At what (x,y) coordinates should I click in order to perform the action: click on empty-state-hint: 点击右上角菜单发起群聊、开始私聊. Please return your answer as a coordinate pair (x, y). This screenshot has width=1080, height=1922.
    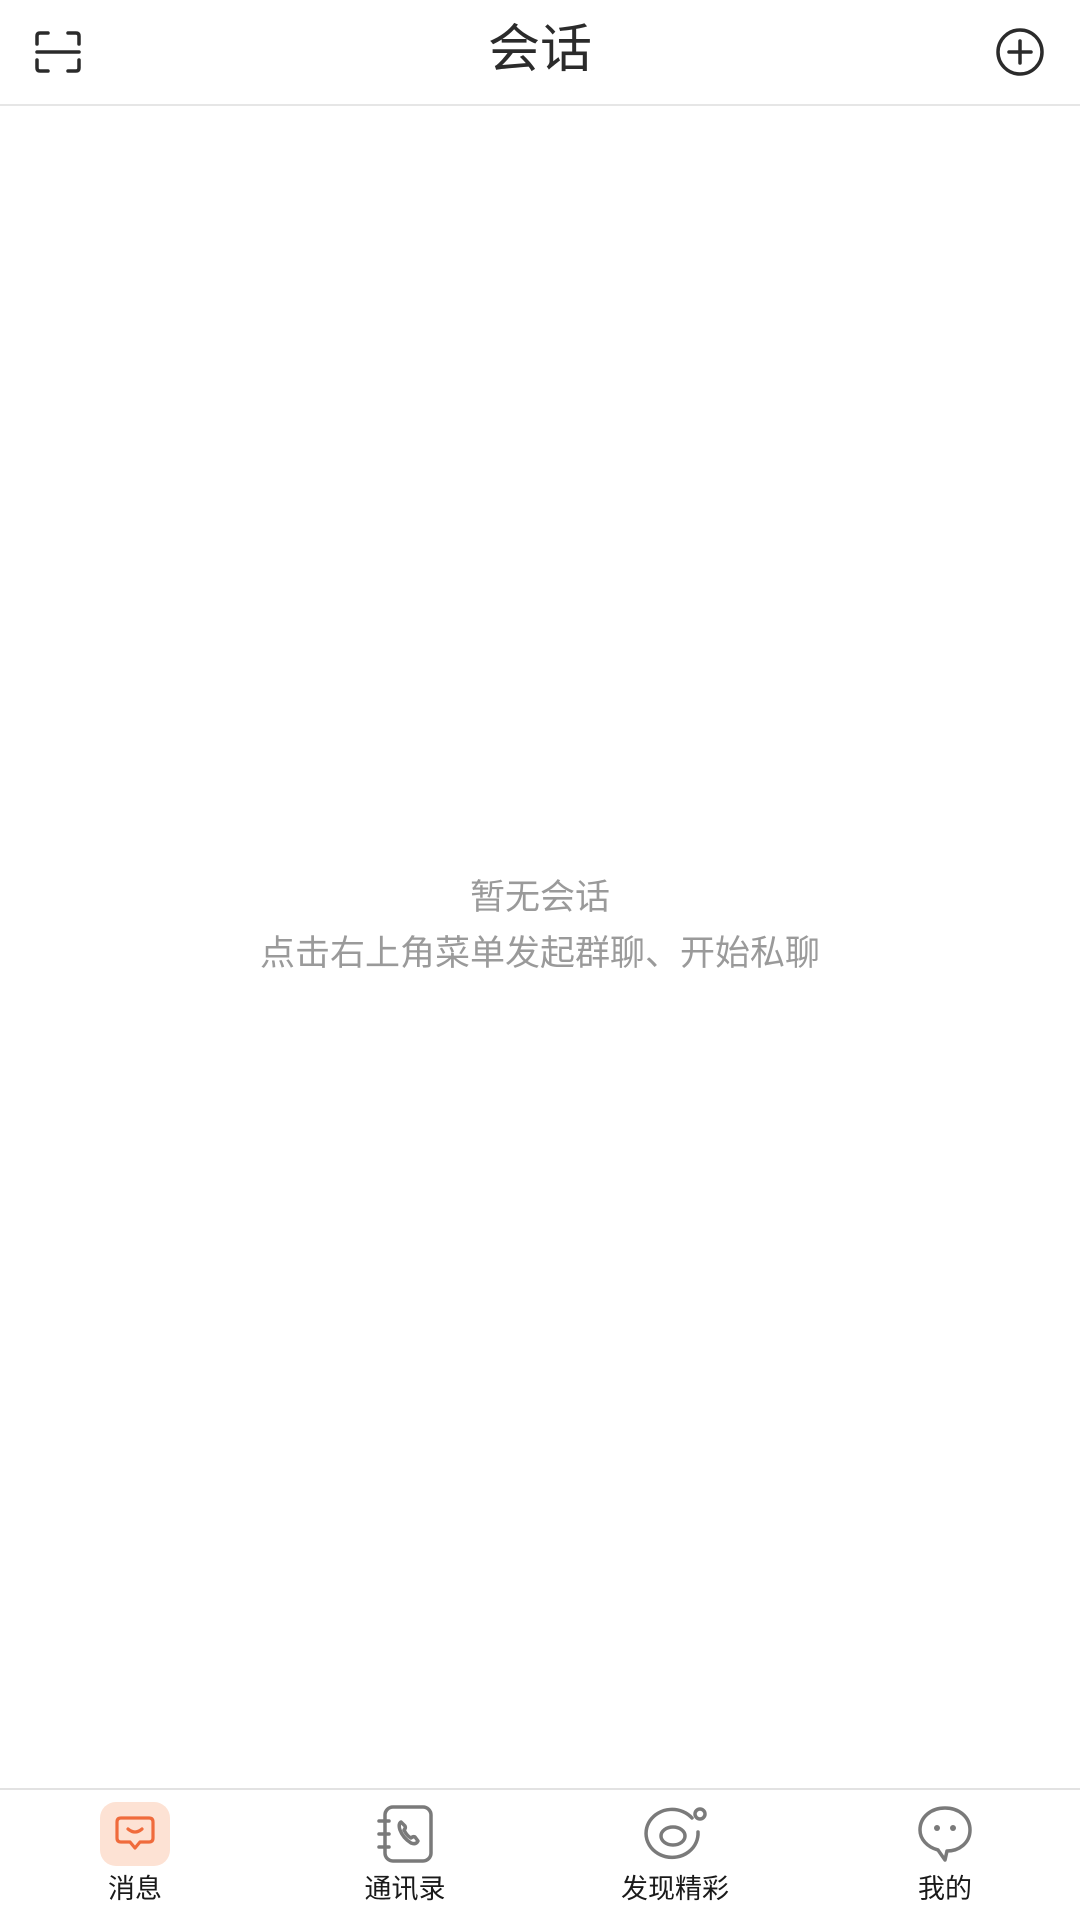
    Looking at the image, I should click on (539, 954).